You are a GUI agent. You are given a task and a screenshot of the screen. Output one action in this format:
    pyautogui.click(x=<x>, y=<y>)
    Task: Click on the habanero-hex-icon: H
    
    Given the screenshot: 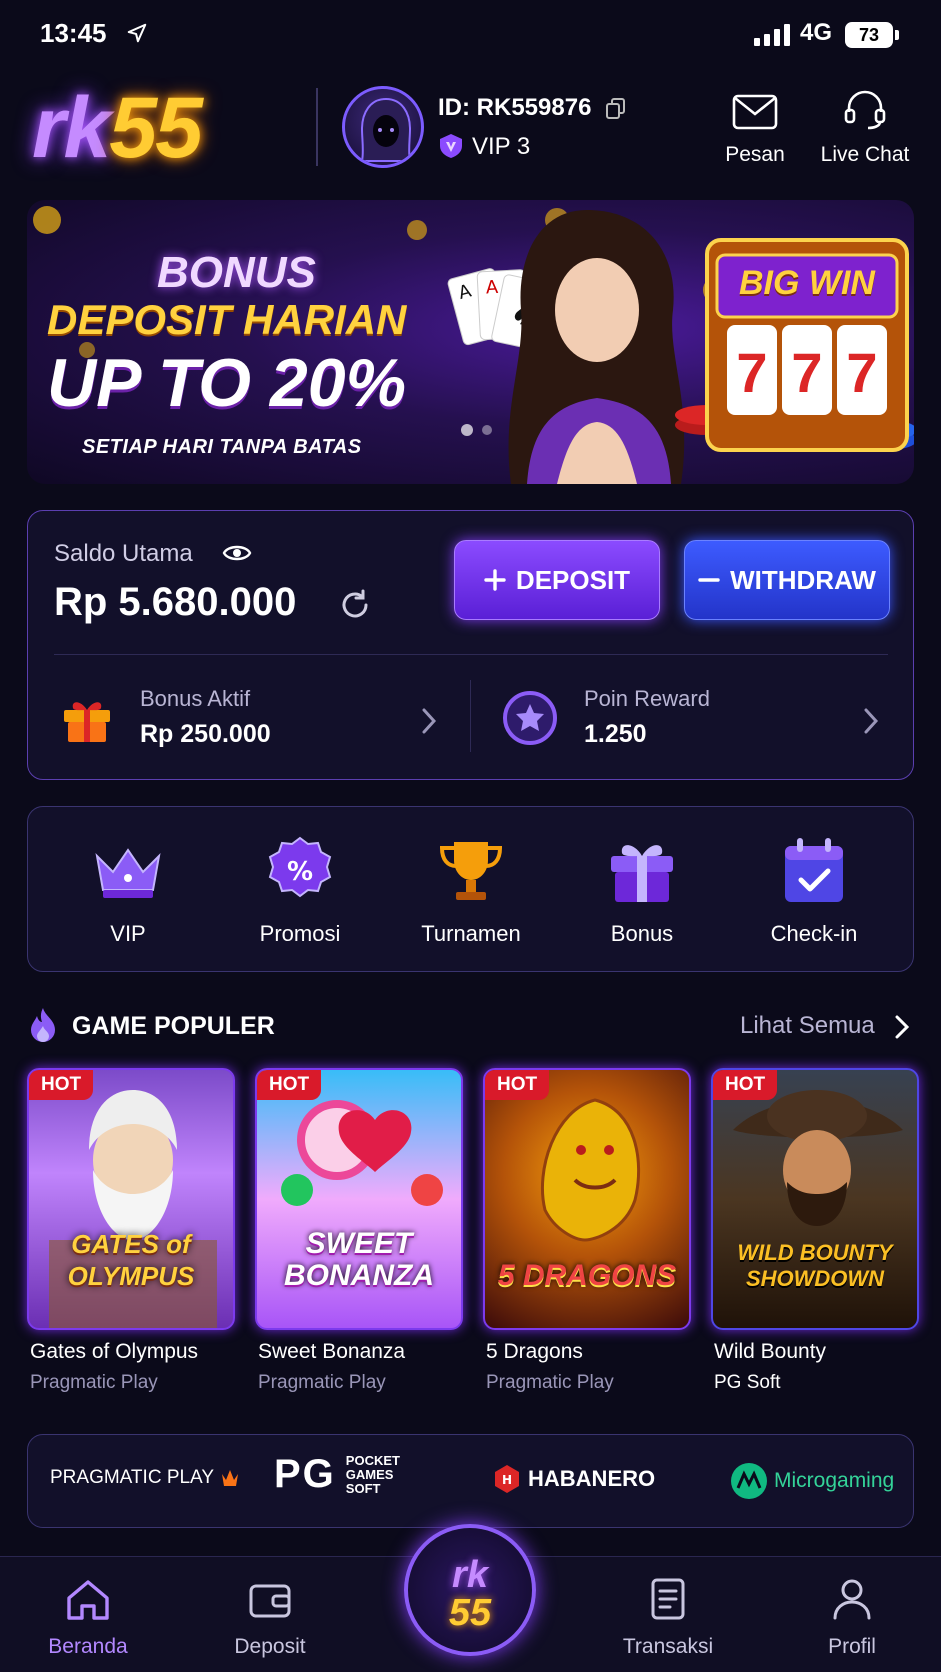 What is the action you would take?
    pyautogui.click(x=507, y=1479)
    